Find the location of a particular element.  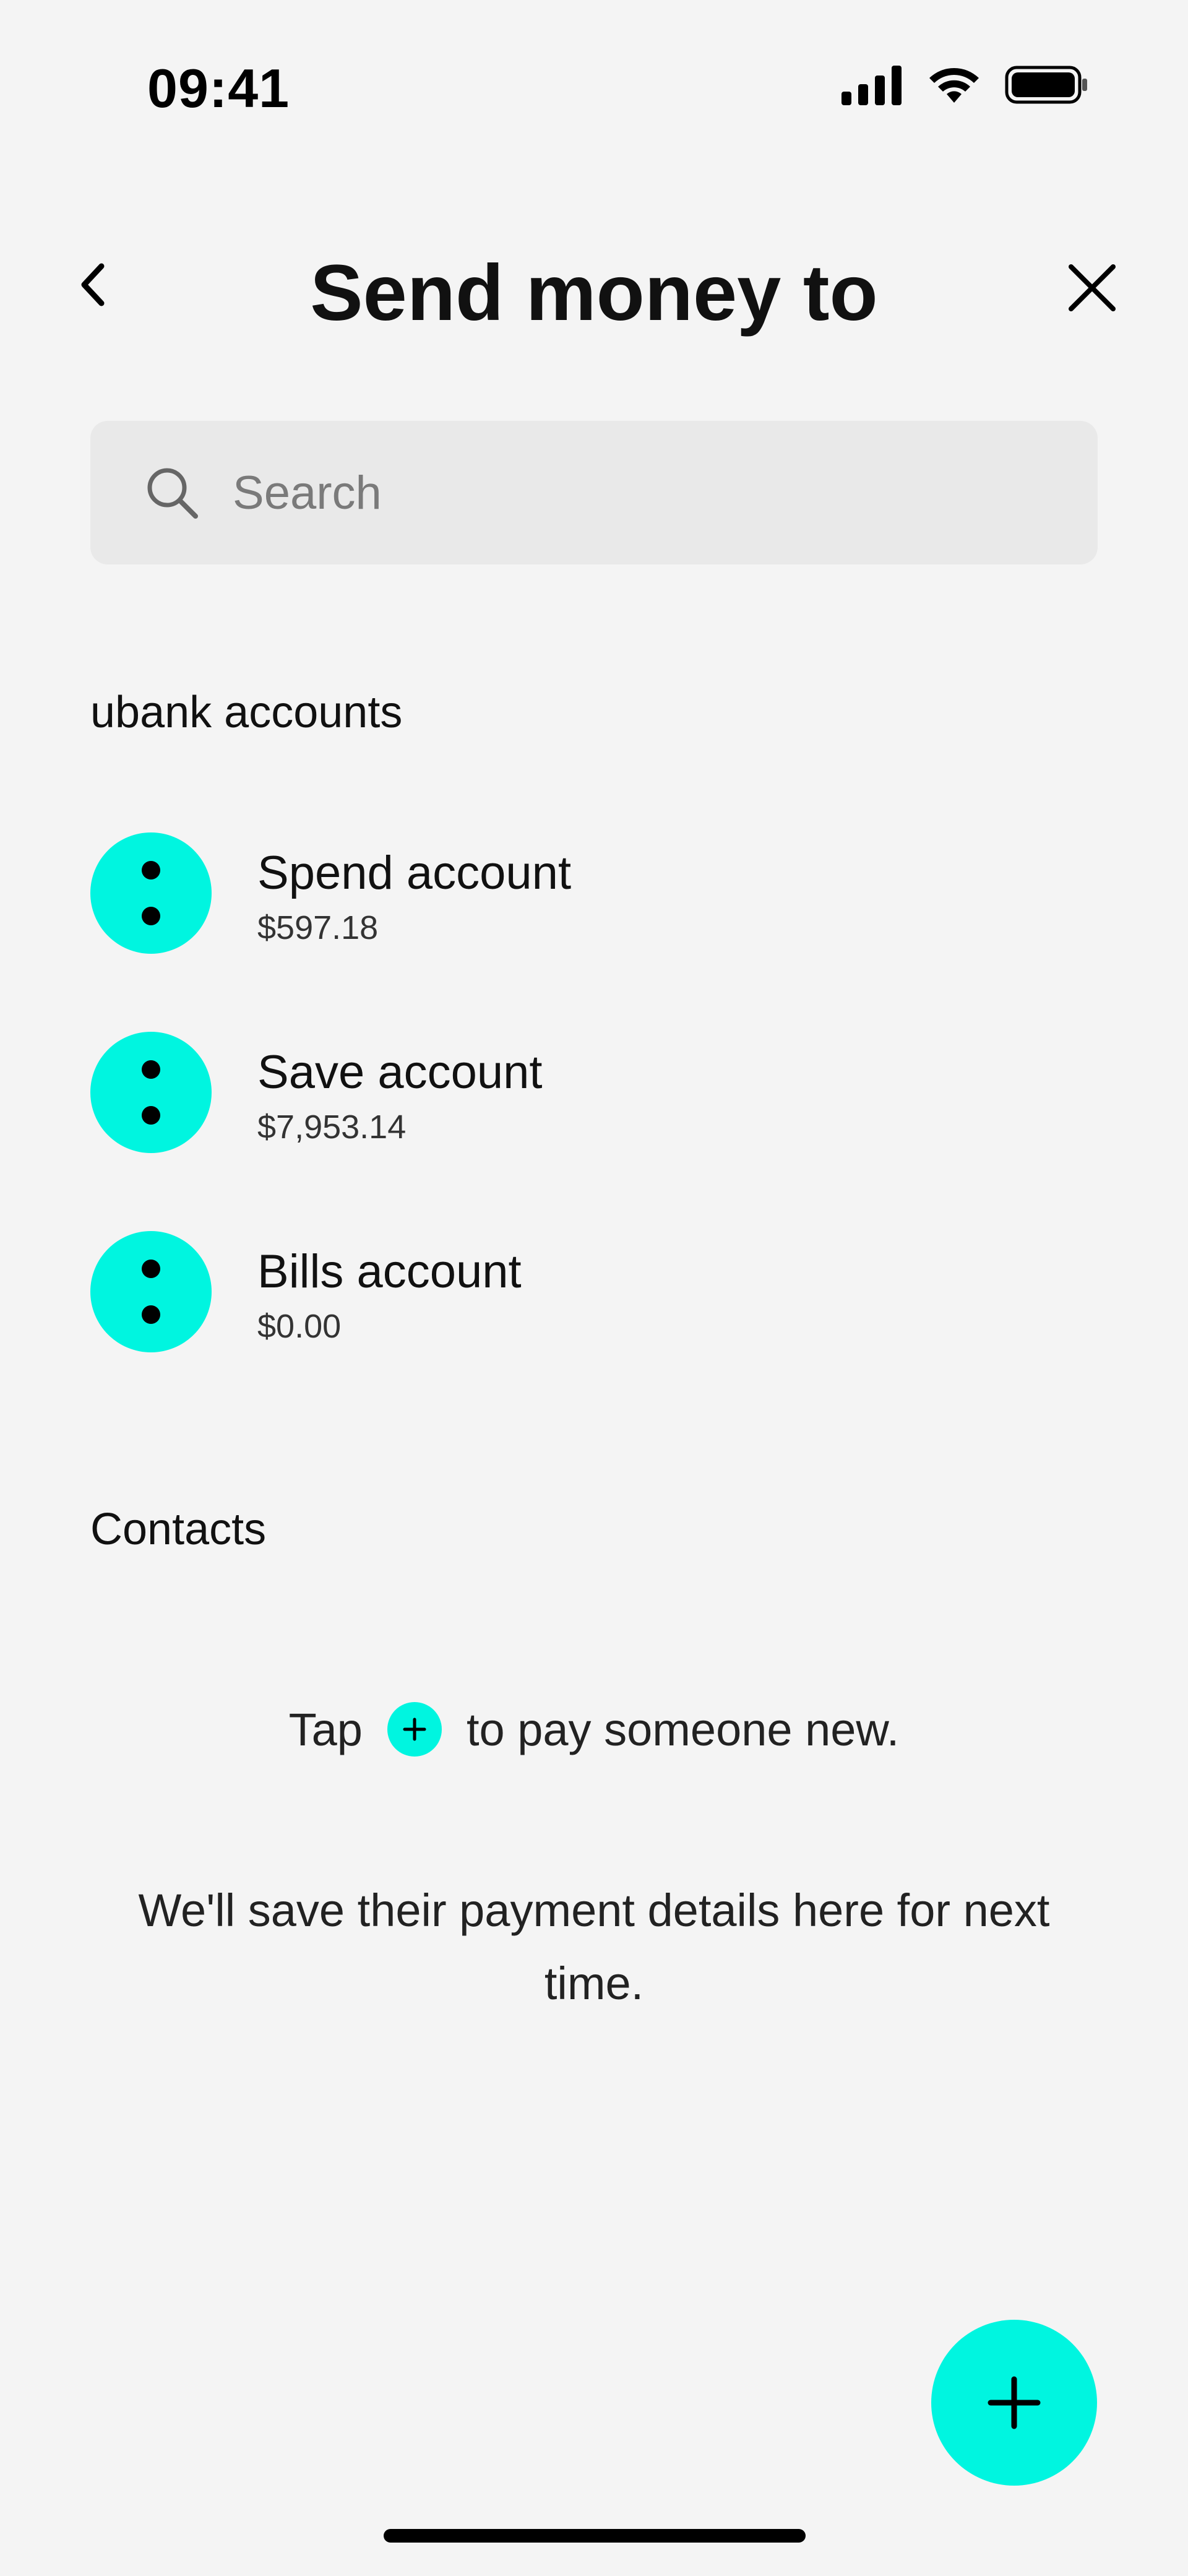

status-icons is located at coordinates (965, 84).